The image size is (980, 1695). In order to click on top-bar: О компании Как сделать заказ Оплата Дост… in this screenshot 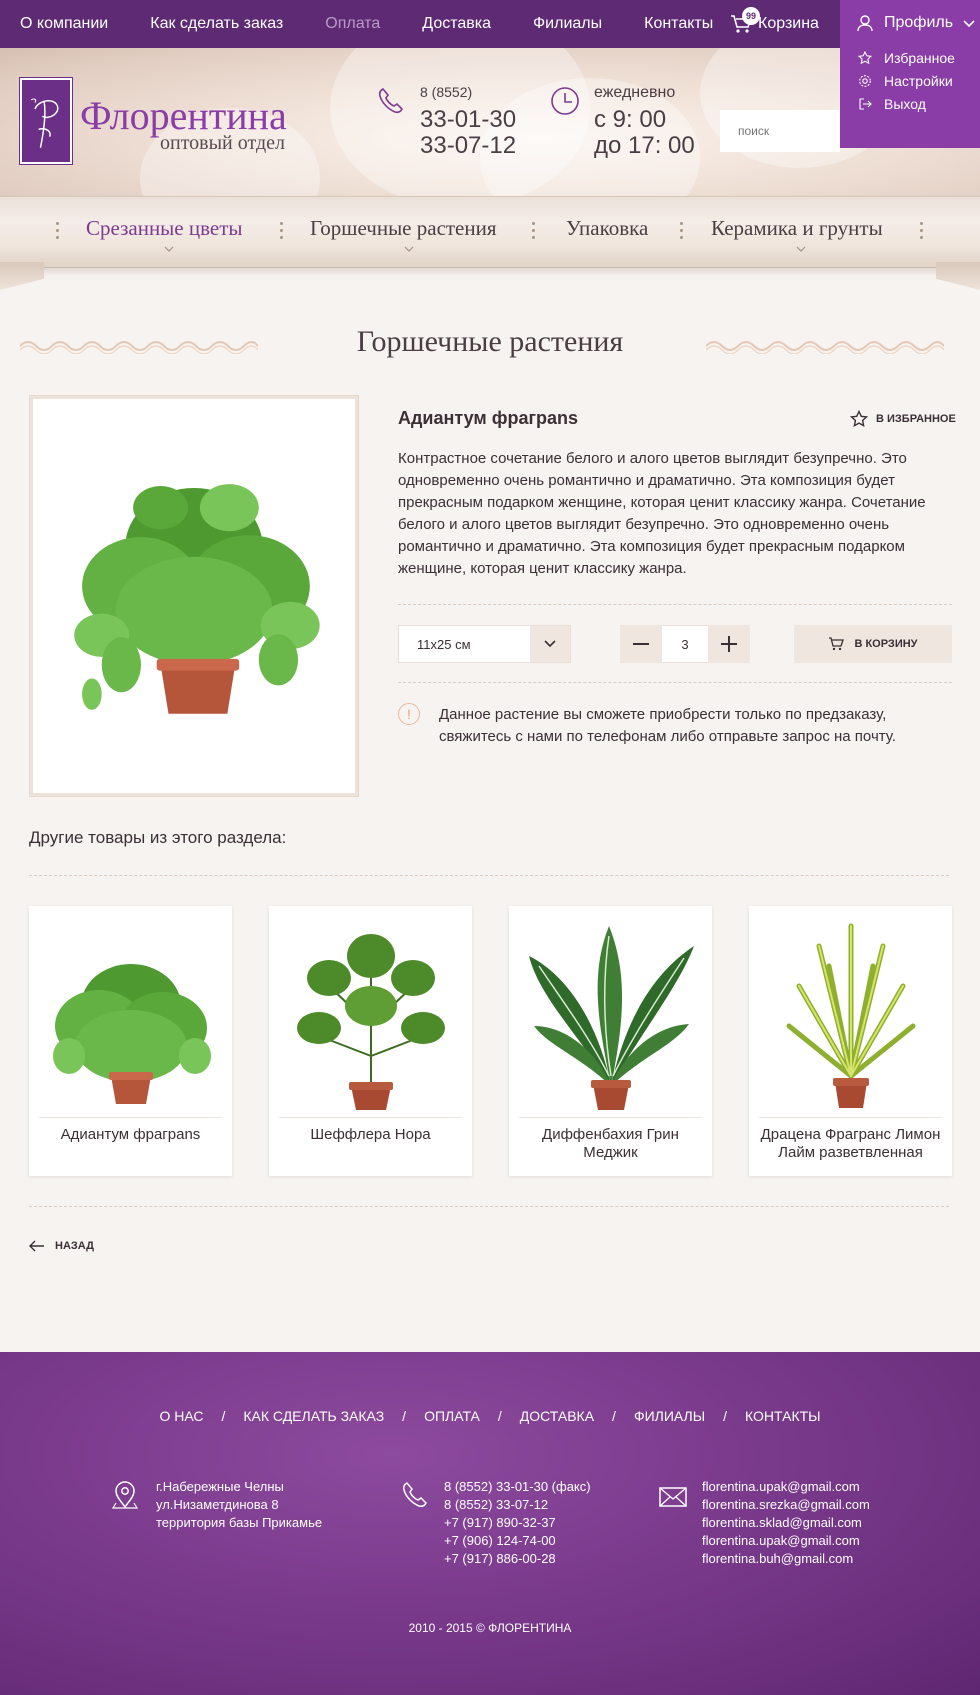, I will do `click(490, 24)`.